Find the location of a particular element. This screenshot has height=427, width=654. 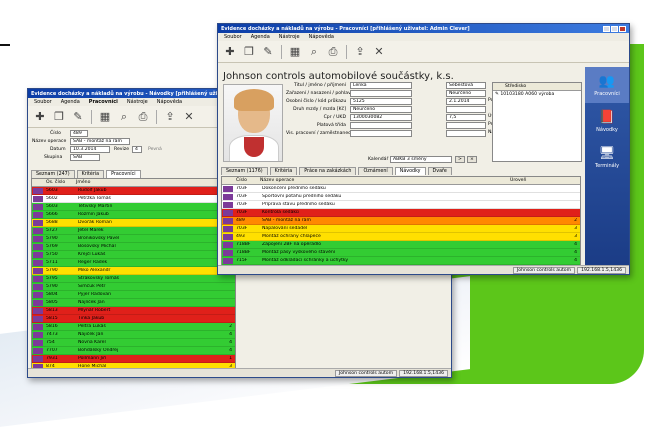

datum-field: 10.3.2014 is located at coordinates (90, 149).